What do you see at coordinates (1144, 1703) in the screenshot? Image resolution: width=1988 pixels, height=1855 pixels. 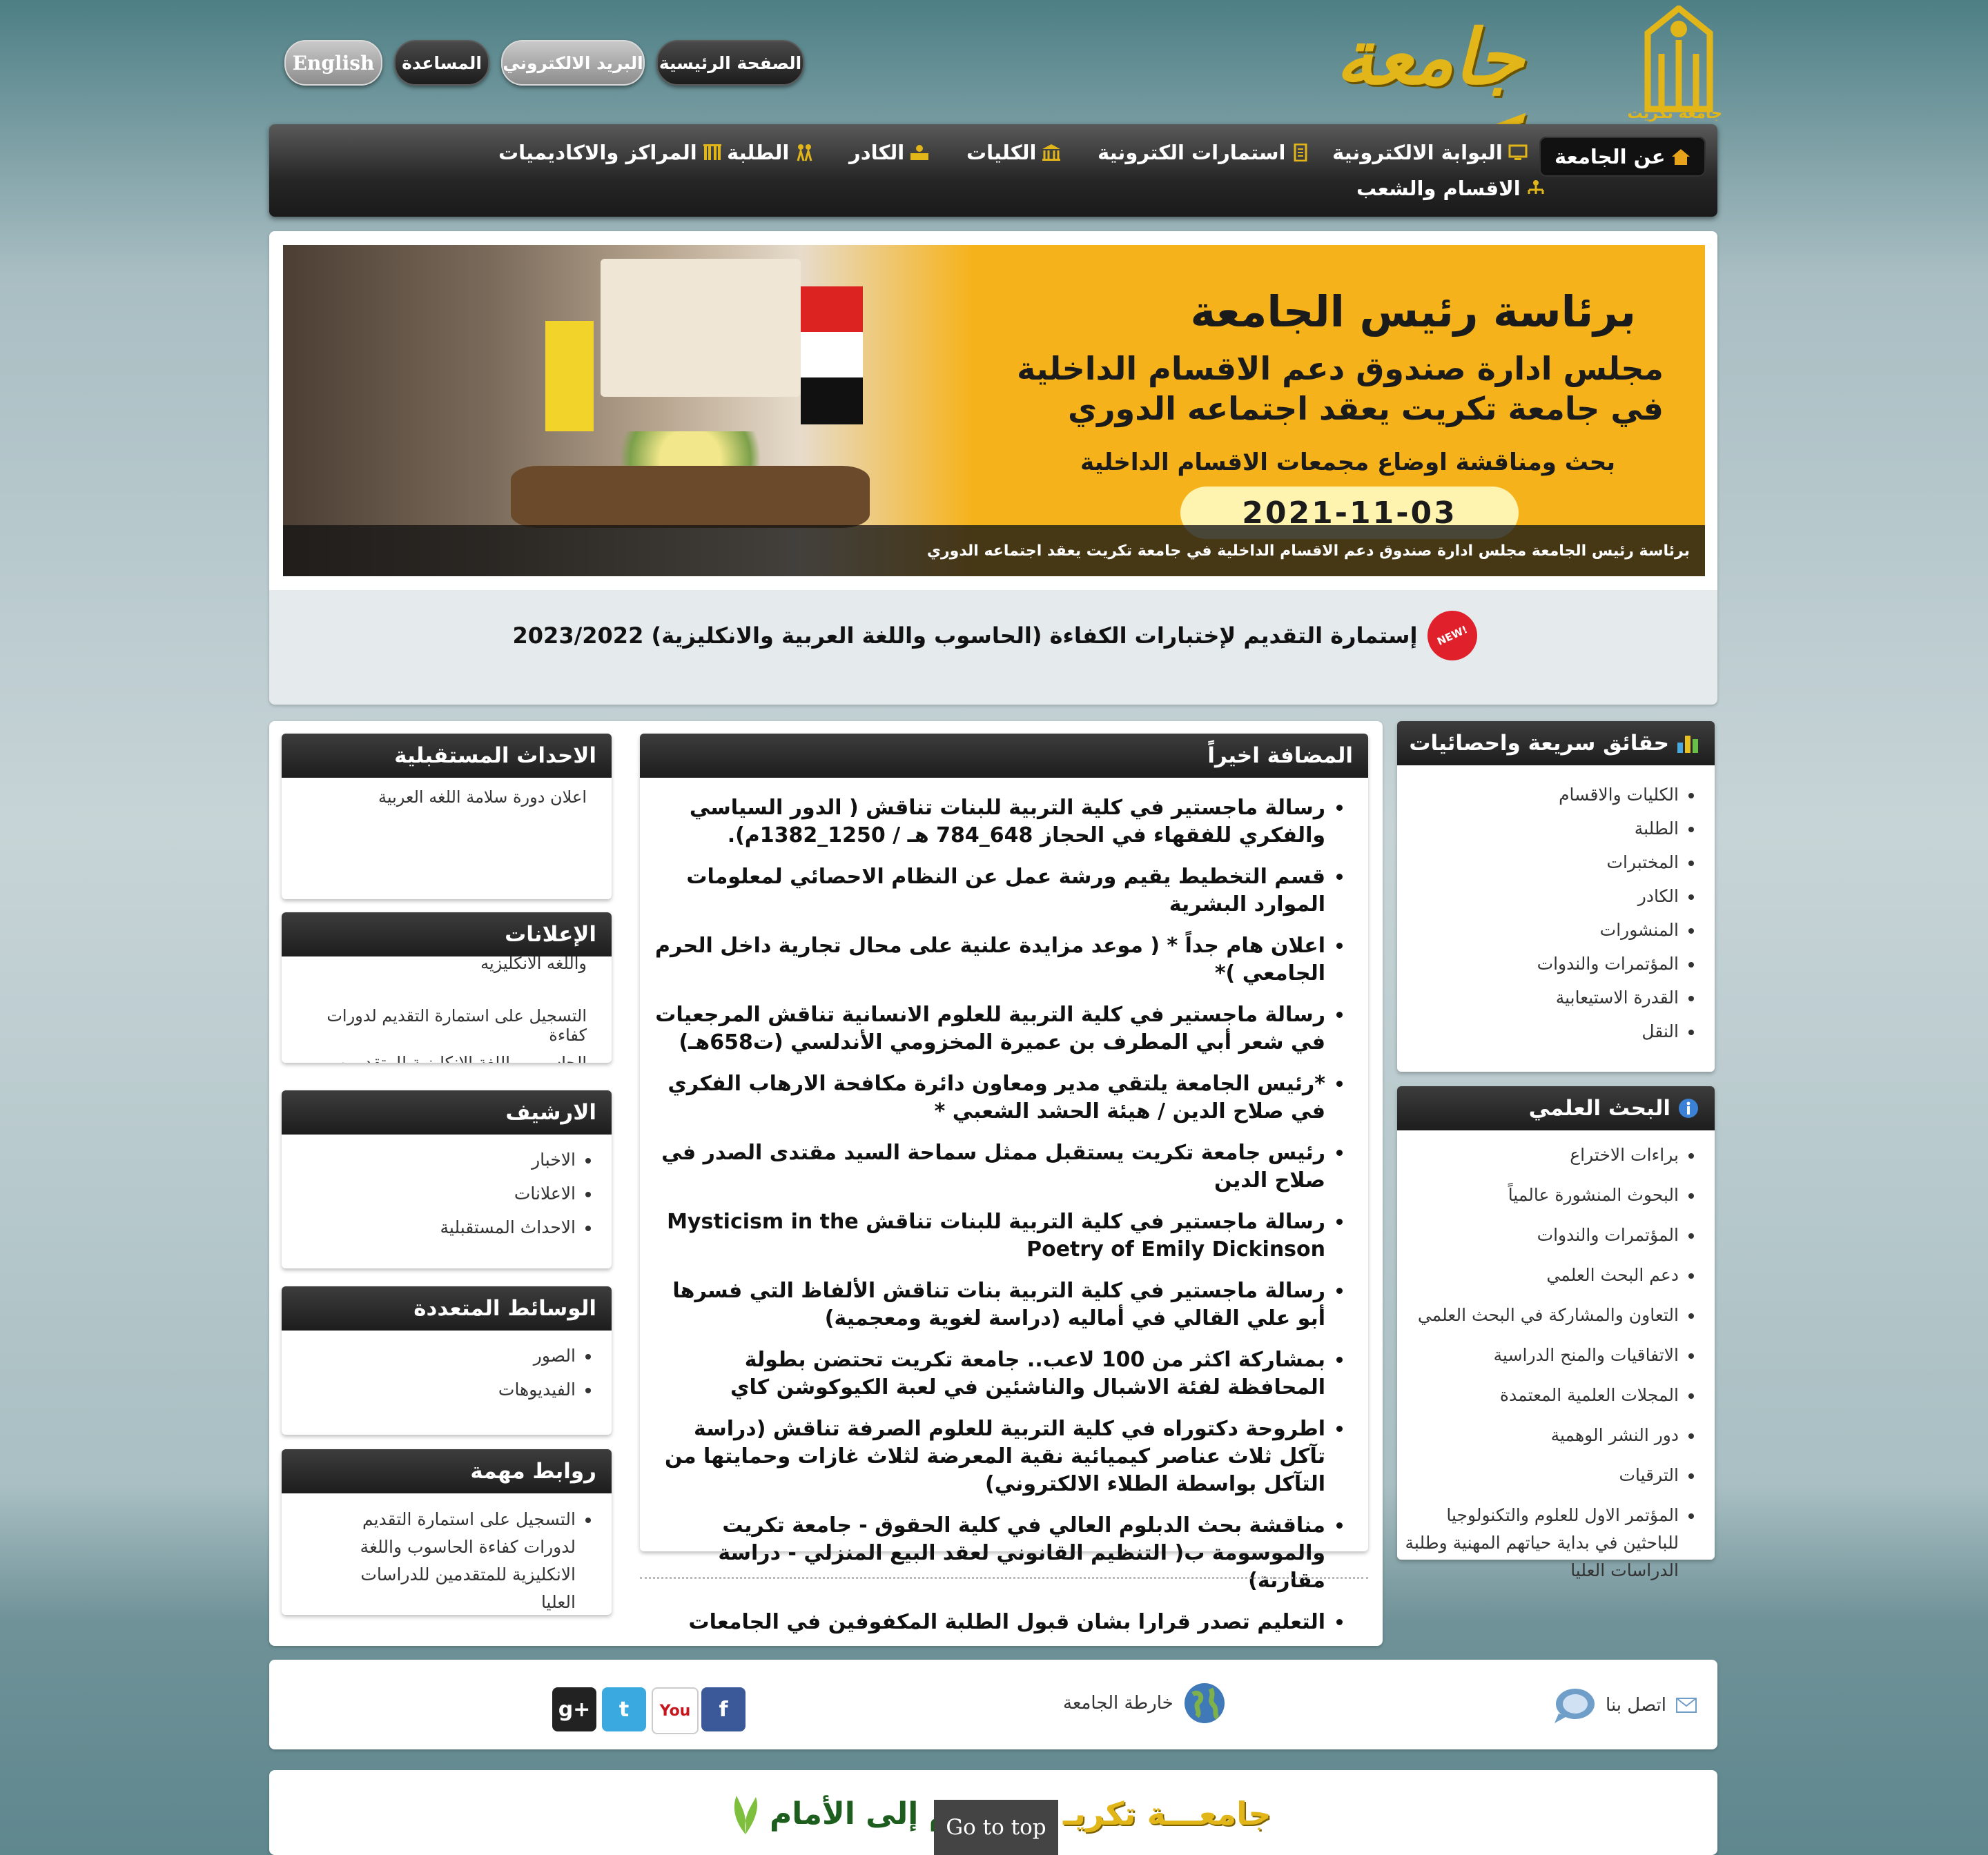 I see `map-link: خارطة الجامعة` at bounding box center [1144, 1703].